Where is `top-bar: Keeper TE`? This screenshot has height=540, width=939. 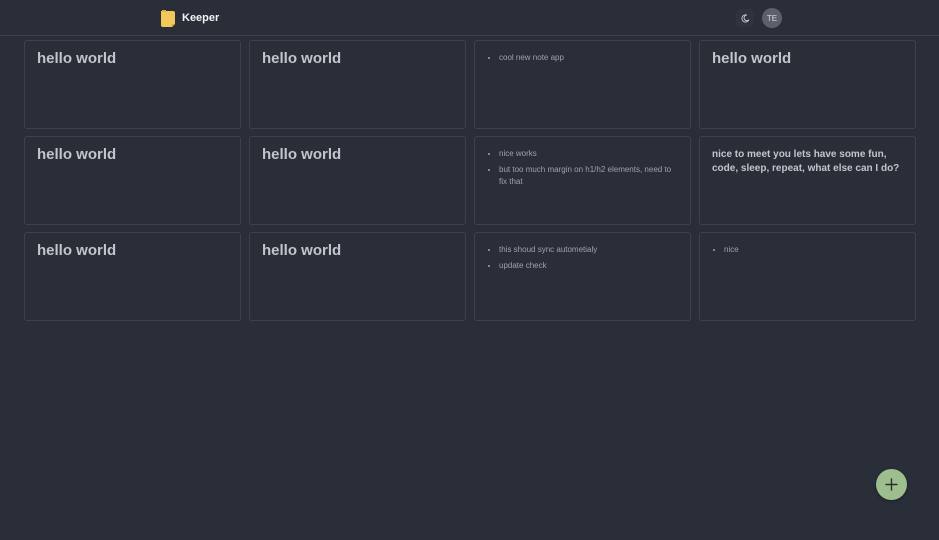
top-bar: Keeper TE is located at coordinates (469, 18).